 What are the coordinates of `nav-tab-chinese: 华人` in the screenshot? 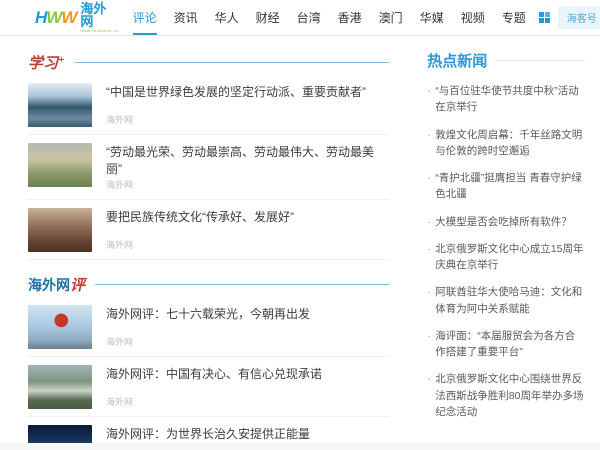 It's located at (227, 17).